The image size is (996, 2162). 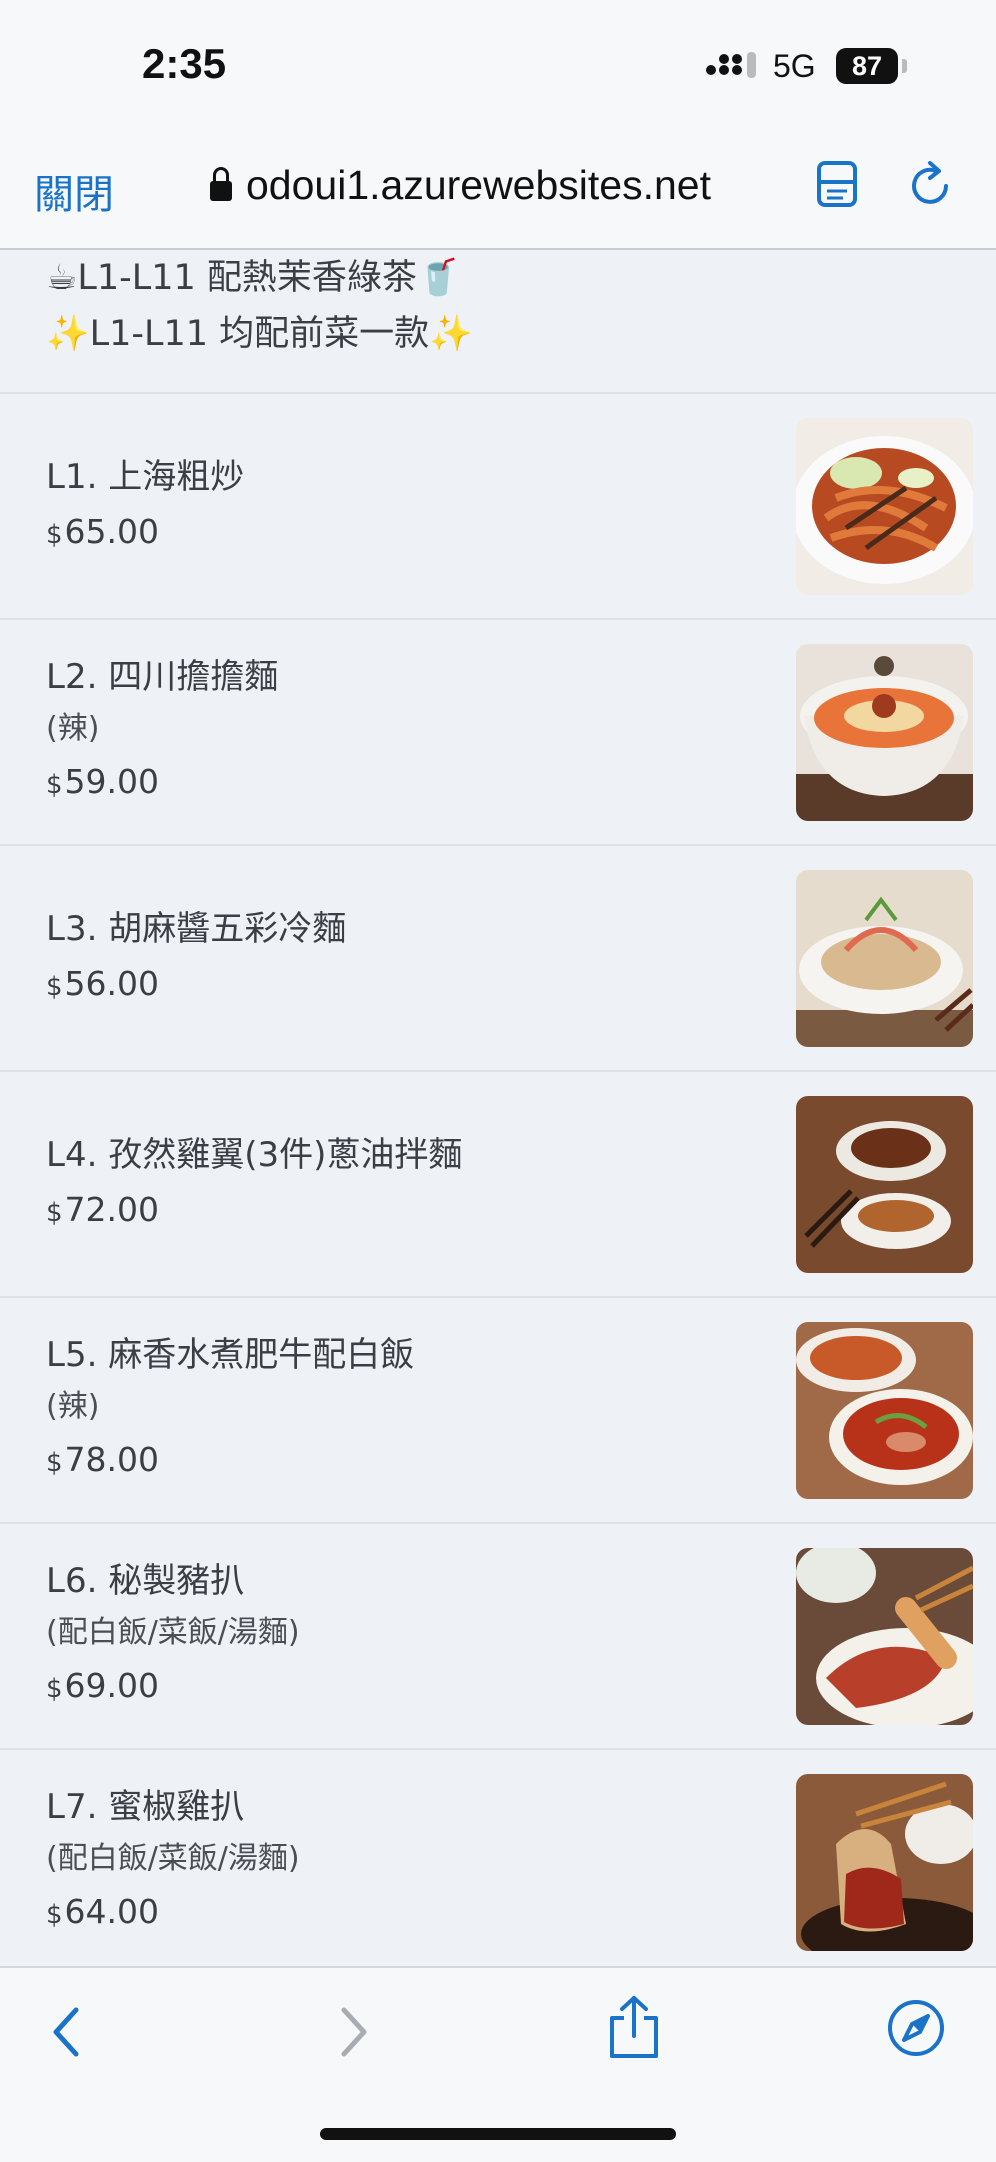 What do you see at coordinates (498, 1185) in the screenshot?
I see `menu-item-l4: L4. 孜然雞翼(3件)蔥油拌麵 $72.00` at bounding box center [498, 1185].